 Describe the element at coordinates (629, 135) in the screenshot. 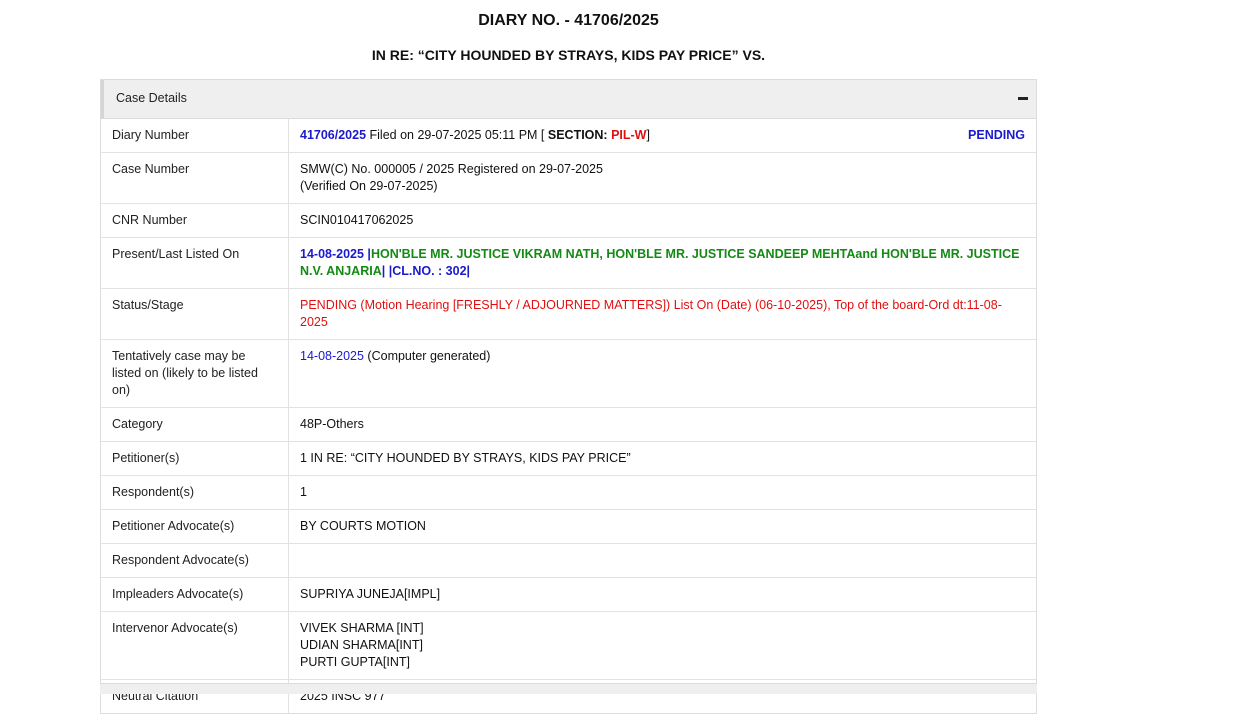

I see `section-value: PIL-W` at that location.